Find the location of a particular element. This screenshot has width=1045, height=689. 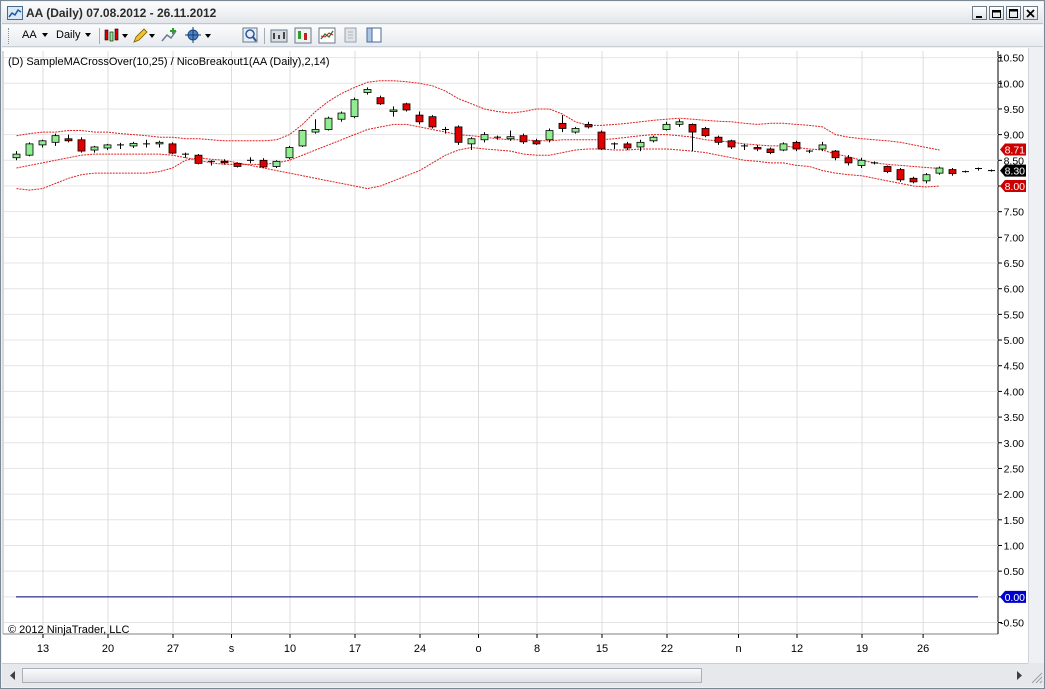

y-tick-label: 4.00 is located at coordinates (1014, 392).